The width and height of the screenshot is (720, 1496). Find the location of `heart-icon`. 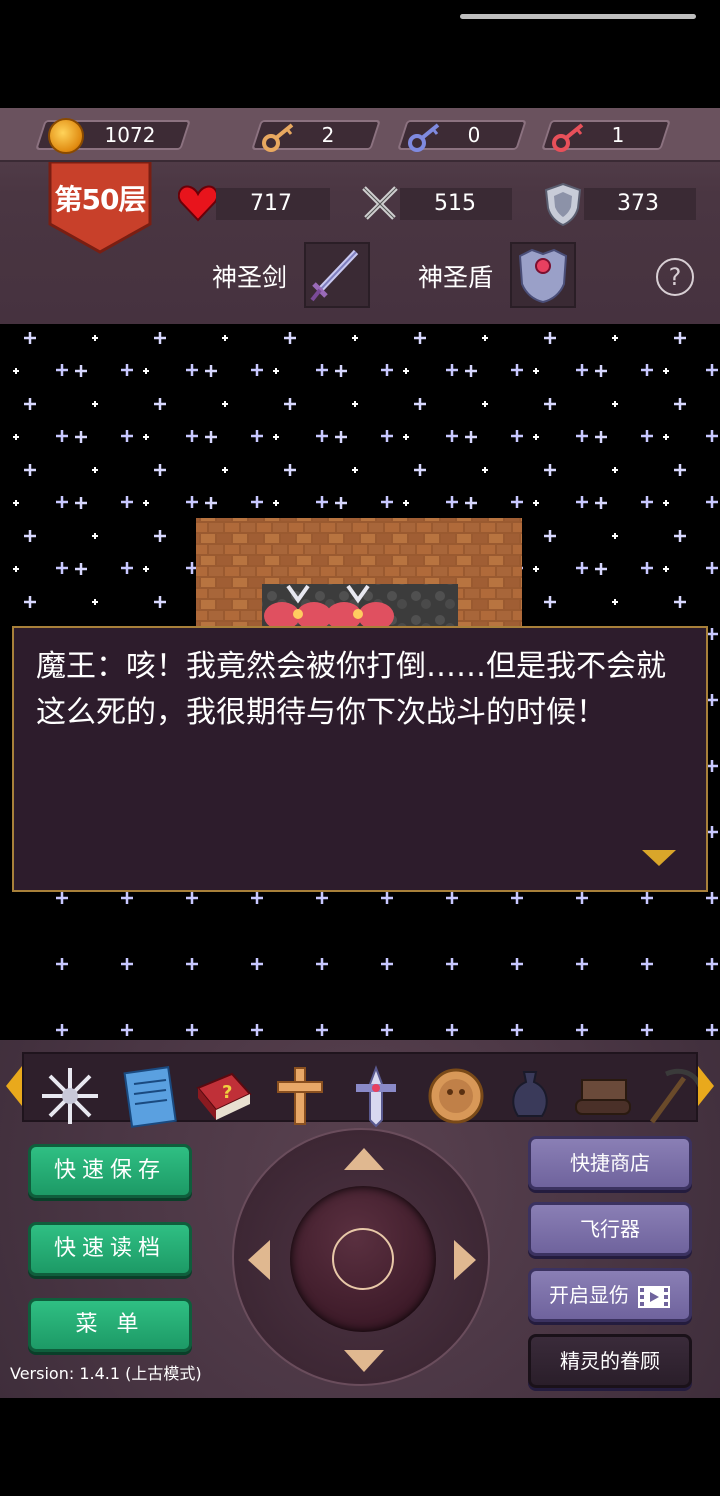

heart-icon is located at coordinates (198, 203).